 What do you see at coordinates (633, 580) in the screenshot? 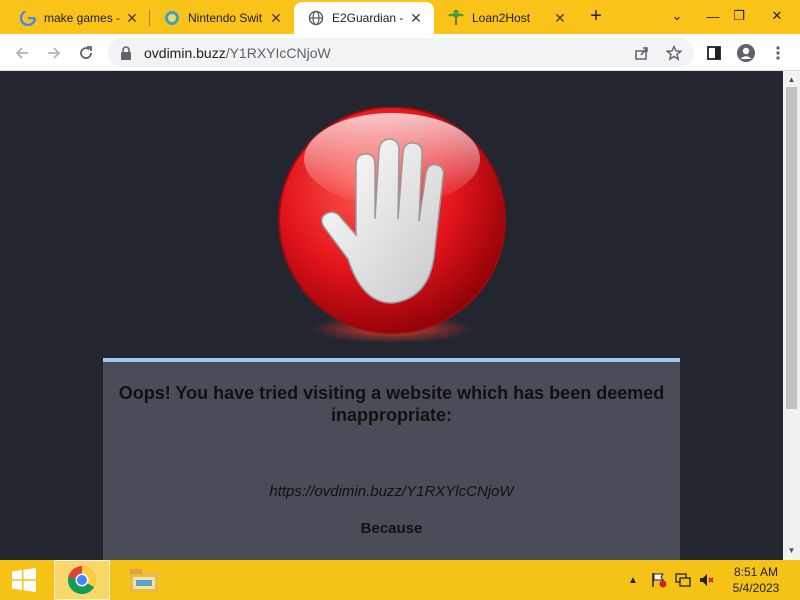
I see `show-hidden-icons-chevron-icon: ▲` at bounding box center [633, 580].